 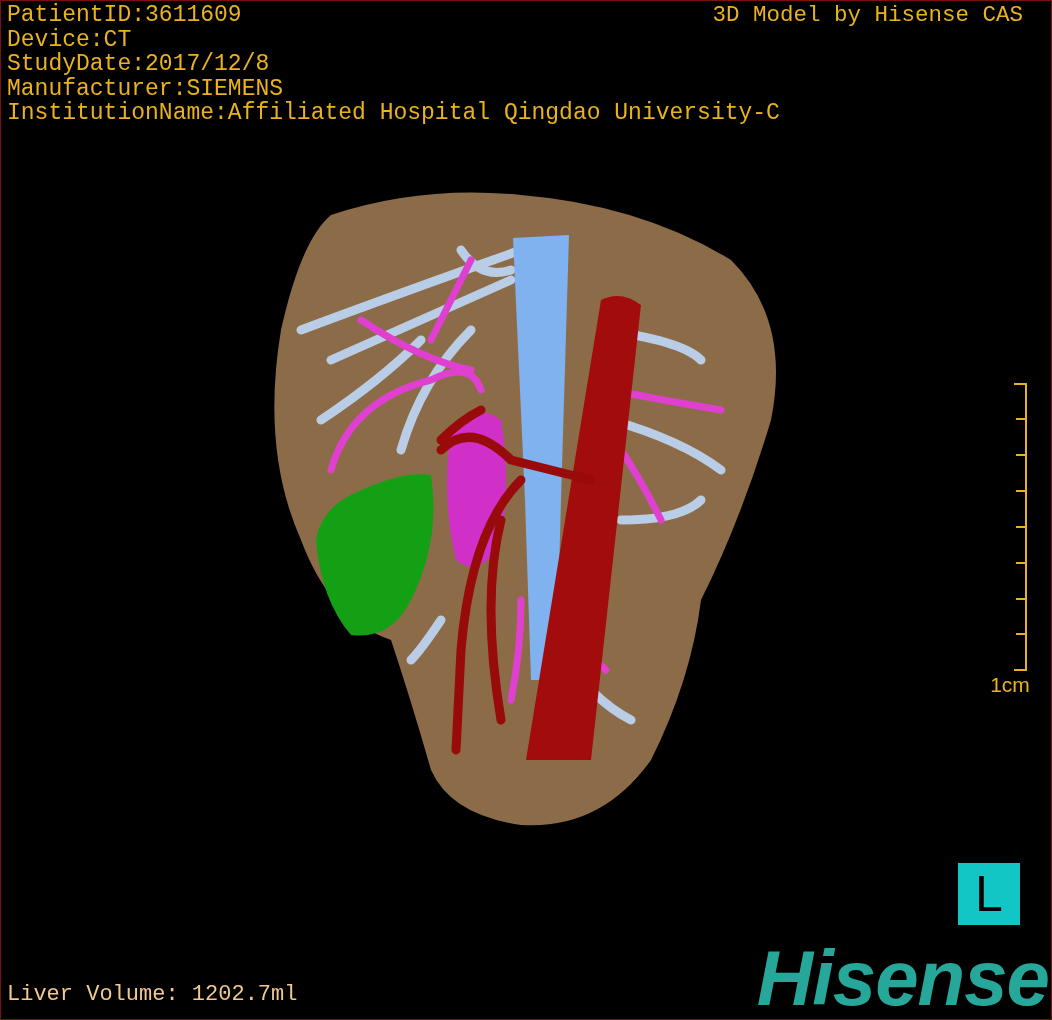 What do you see at coordinates (1010, 685) in the screenshot?
I see `scale-label: 1cm` at bounding box center [1010, 685].